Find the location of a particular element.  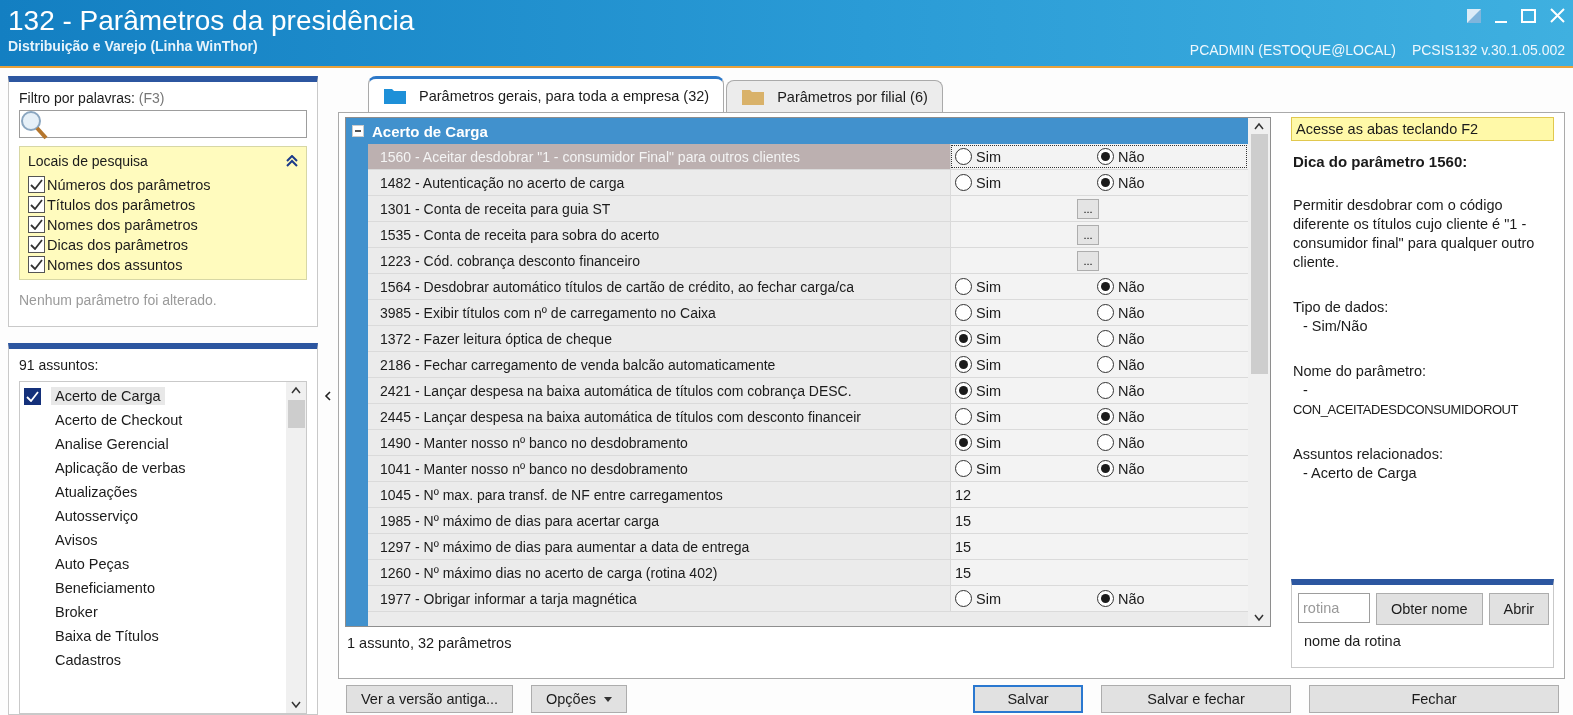

subject-item: Autosserviço is located at coordinates (96, 516).